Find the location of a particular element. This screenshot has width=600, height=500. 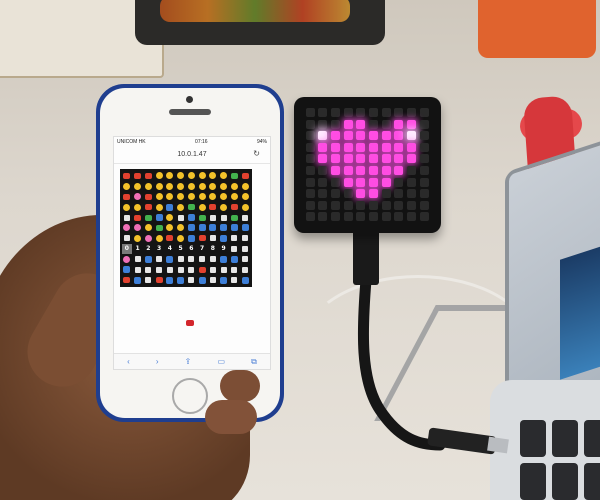

emoji-number-key: 4 is located at coordinates (170, 248).